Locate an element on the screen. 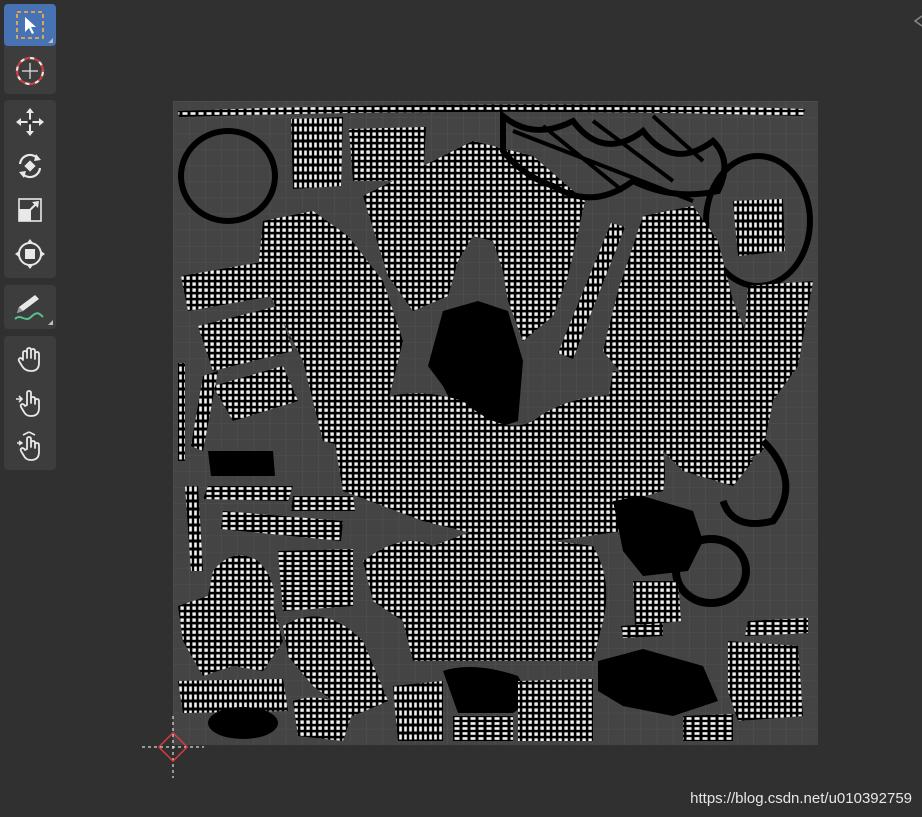 The width and height of the screenshot is (922, 817). toolbar-group-transform is located at coordinates (30, 189).